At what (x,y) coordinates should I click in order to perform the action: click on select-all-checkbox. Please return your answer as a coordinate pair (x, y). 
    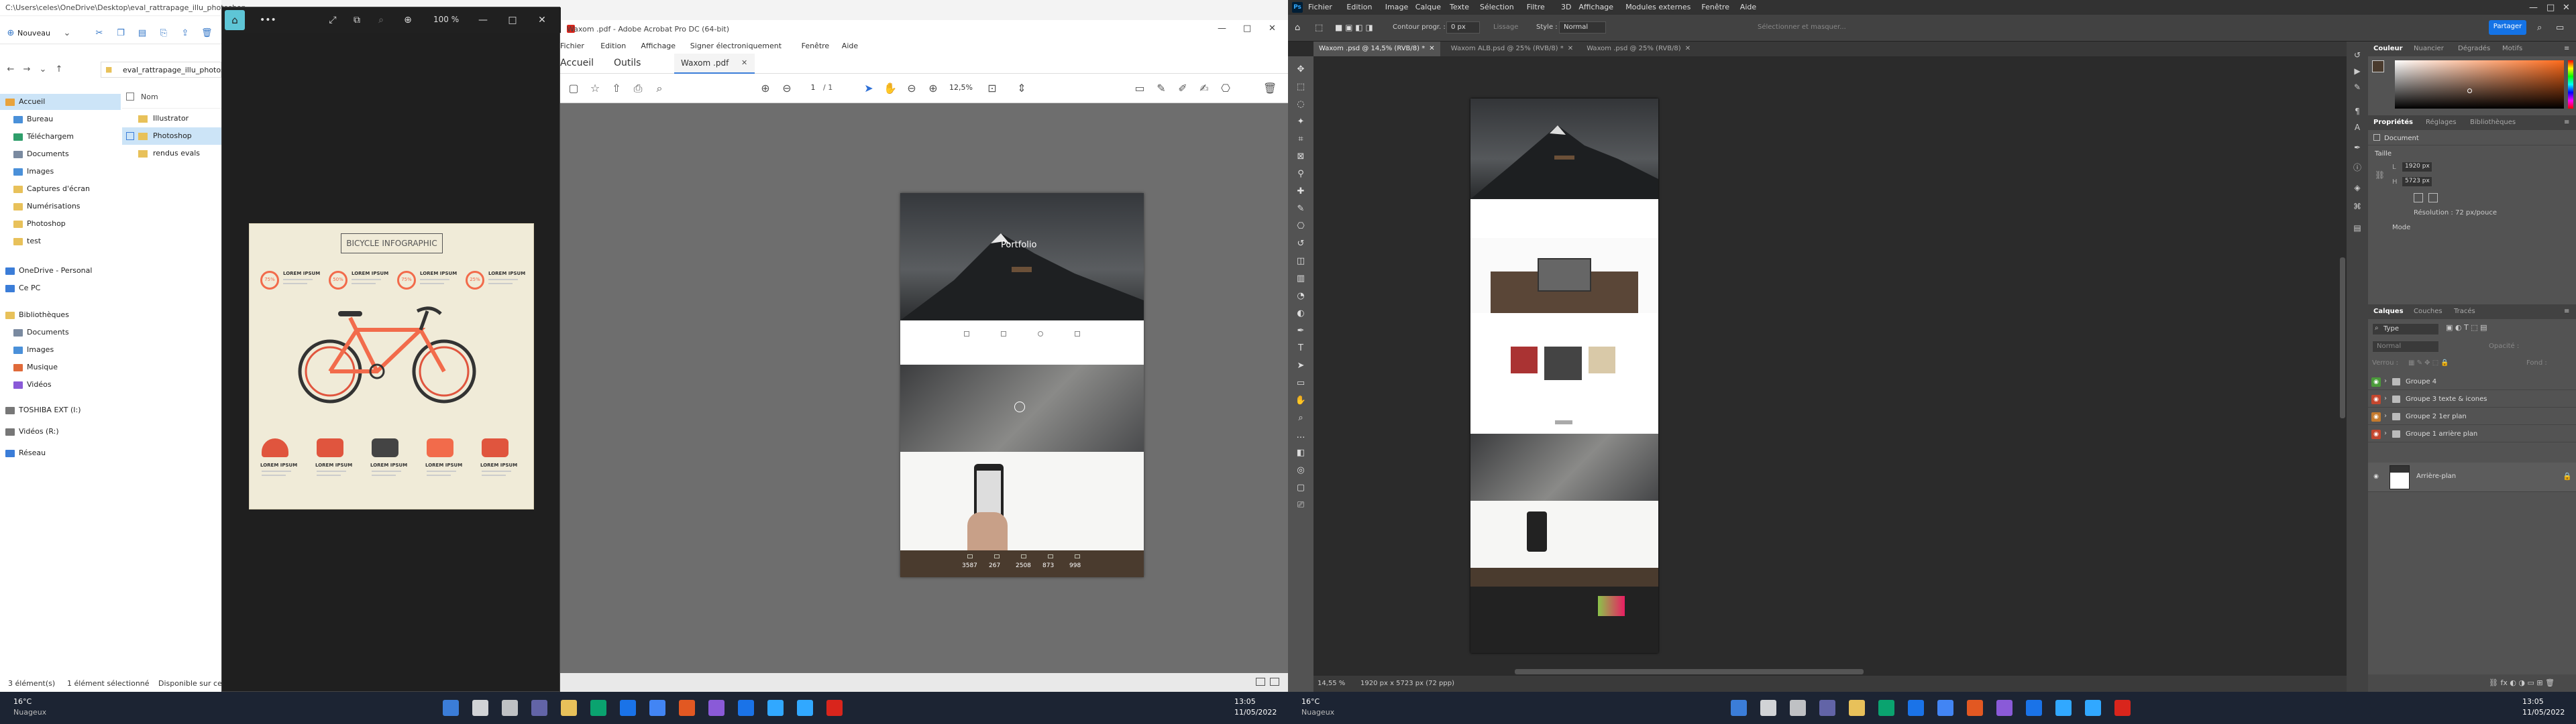
    Looking at the image, I should click on (130, 97).